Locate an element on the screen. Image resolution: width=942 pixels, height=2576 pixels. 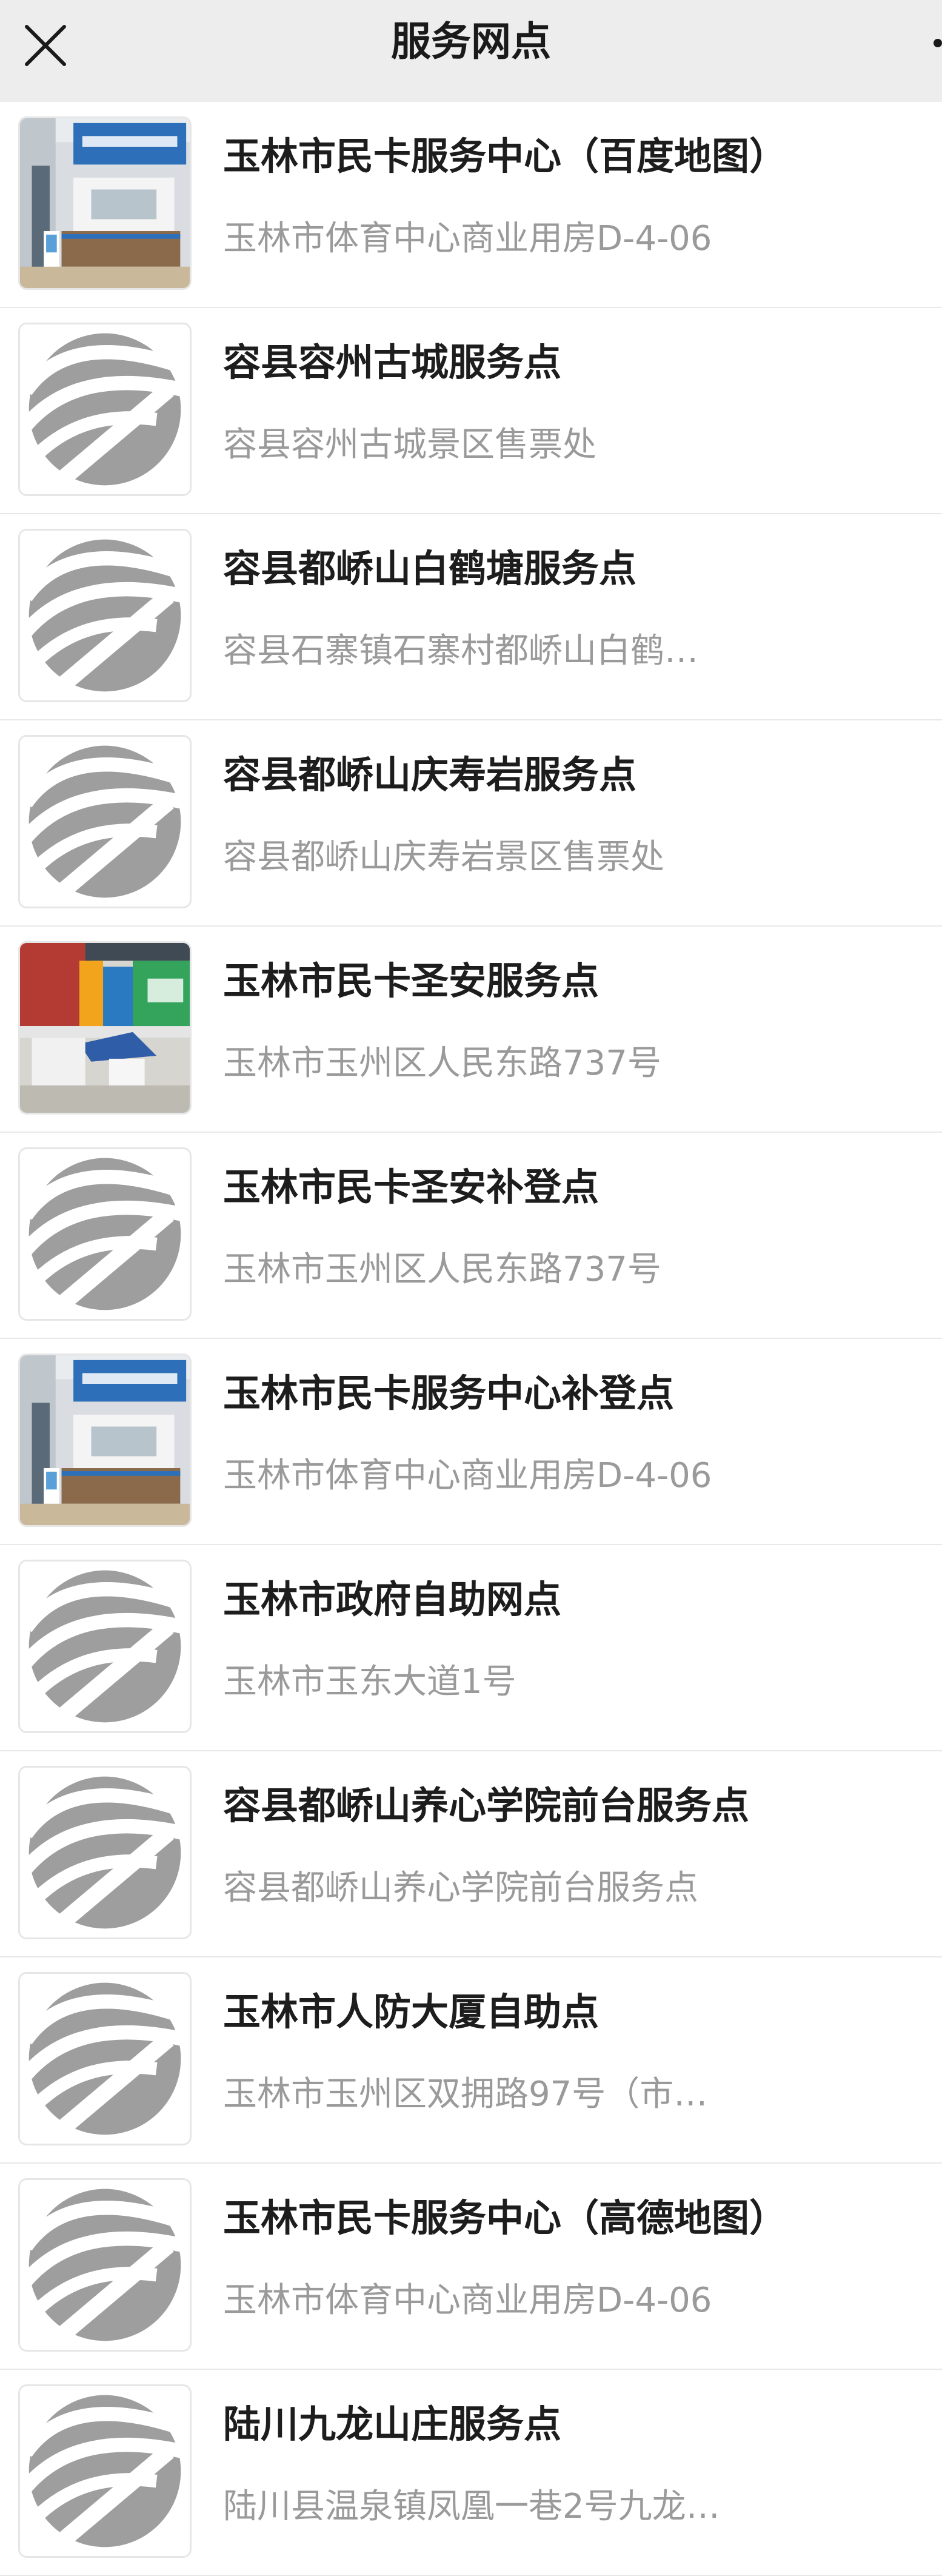
list-item: 玉林市民卡圣安服务点玉林市玉州区人民东路737号 is located at coordinates (471, 1030).